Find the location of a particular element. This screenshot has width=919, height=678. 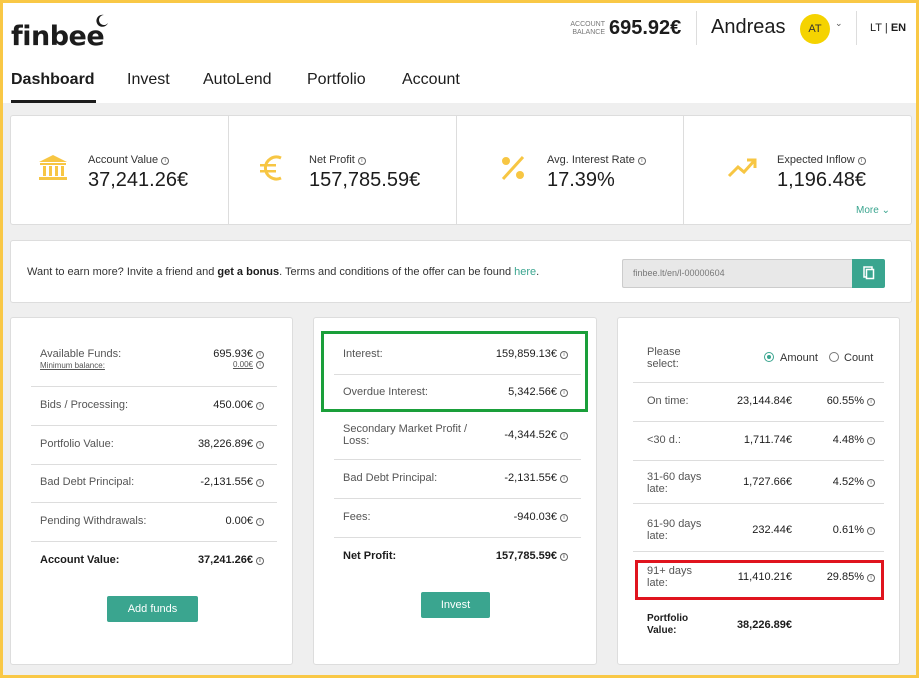

finbee-logo: finbee is located at coordinates (58, 36).